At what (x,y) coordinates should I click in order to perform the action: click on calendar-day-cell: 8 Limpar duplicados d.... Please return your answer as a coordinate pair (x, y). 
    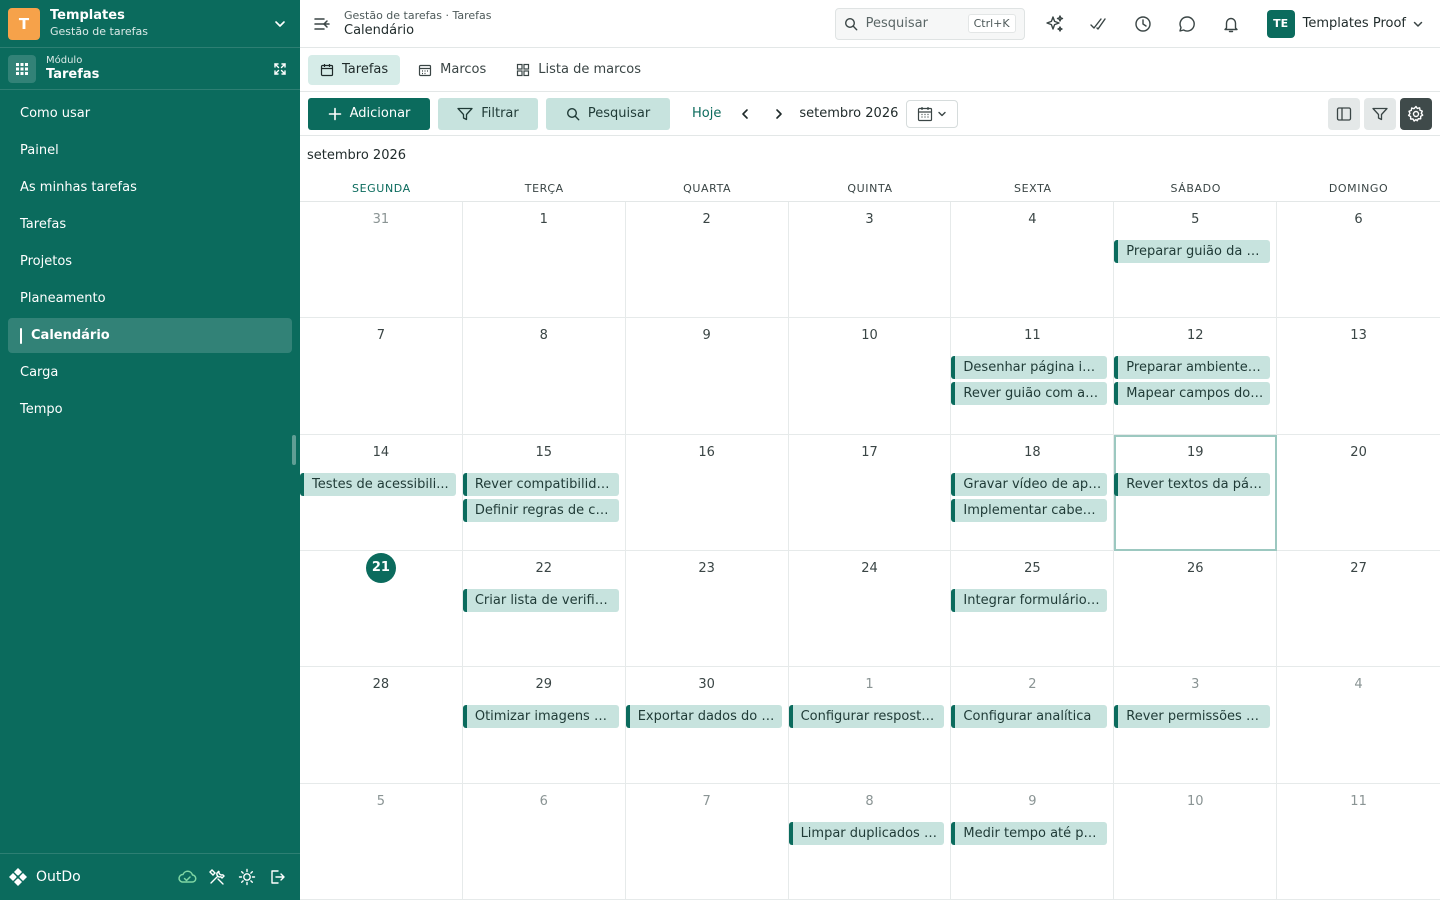
    Looking at the image, I should click on (870, 841).